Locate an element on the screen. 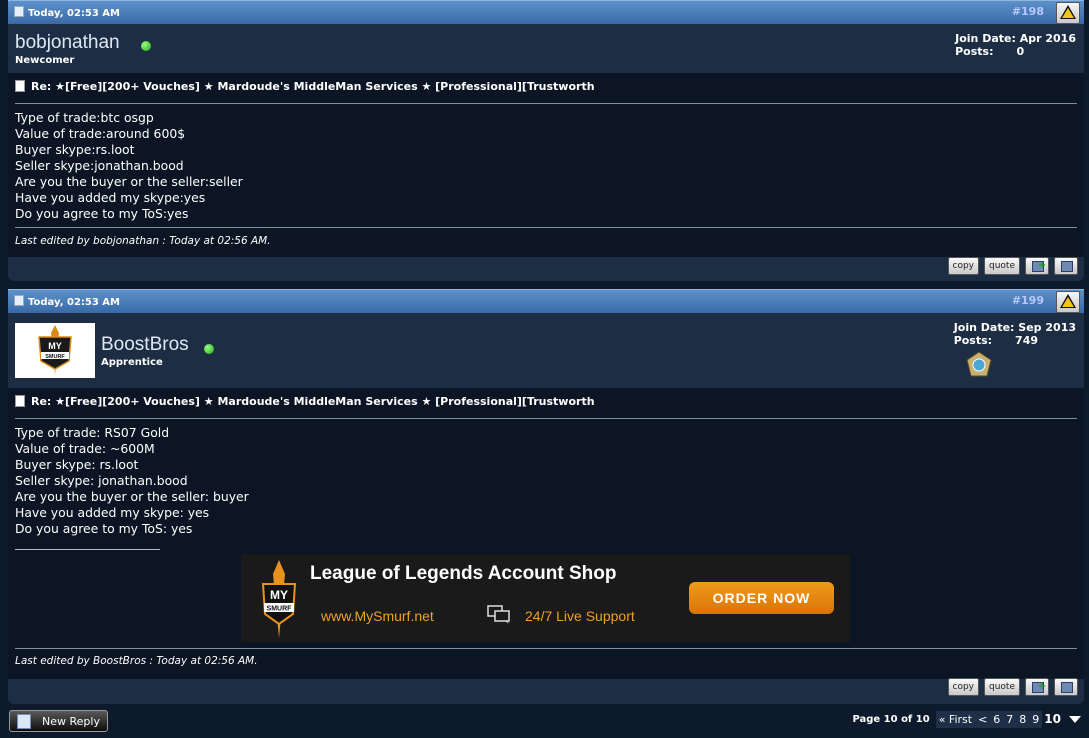 The width and height of the screenshot is (1089, 738). post-count: 0 is located at coordinates (1020, 51).